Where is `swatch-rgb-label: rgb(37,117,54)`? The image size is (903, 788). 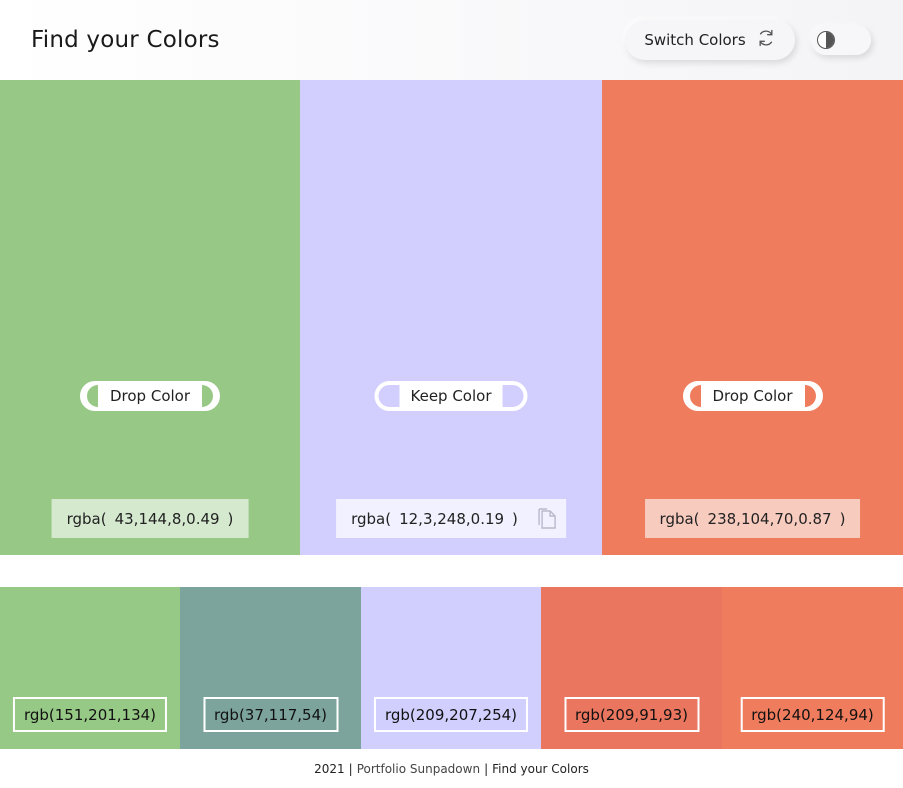 swatch-rgb-label: rgb(37,117,54) is located at coordinates (270, 714).